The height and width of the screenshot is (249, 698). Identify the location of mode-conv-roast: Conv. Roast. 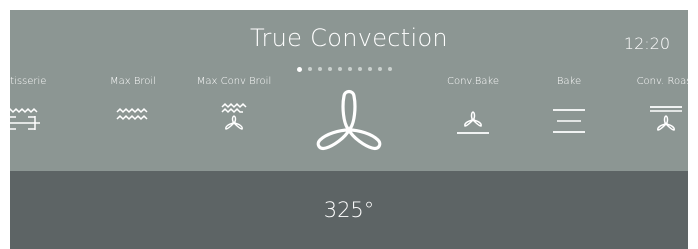
(657, 108).